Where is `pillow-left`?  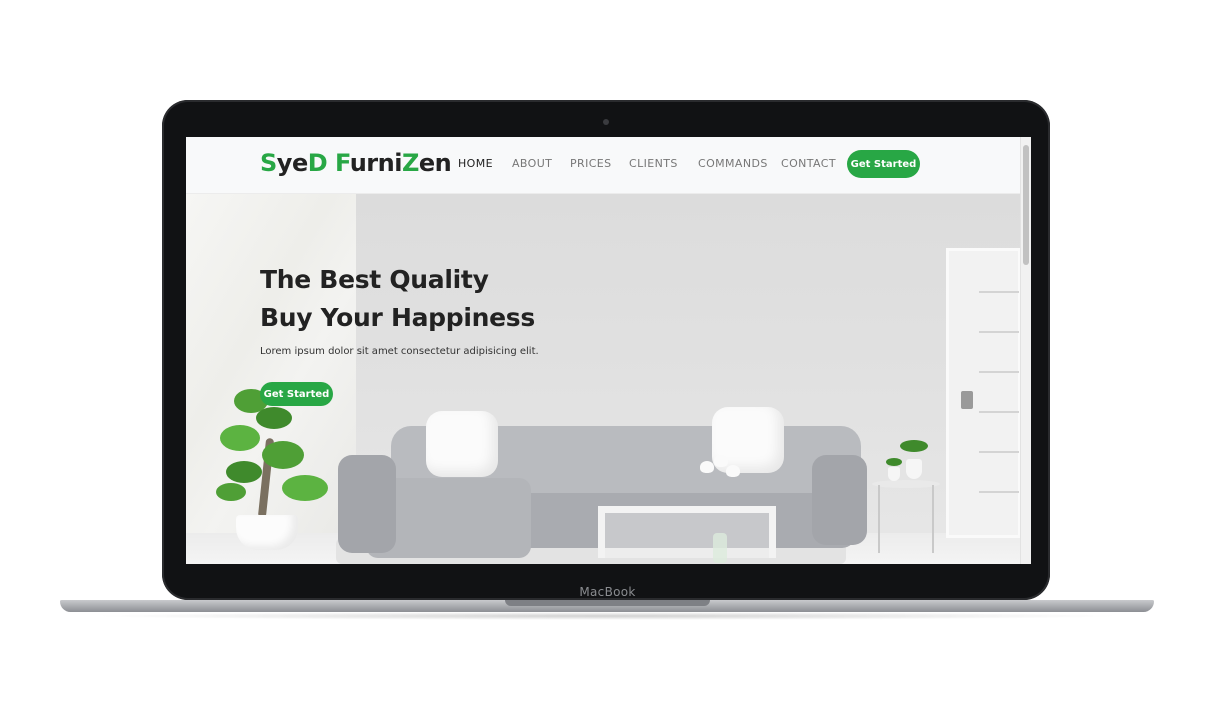 pillow-left is located at coordinates (462, 444).